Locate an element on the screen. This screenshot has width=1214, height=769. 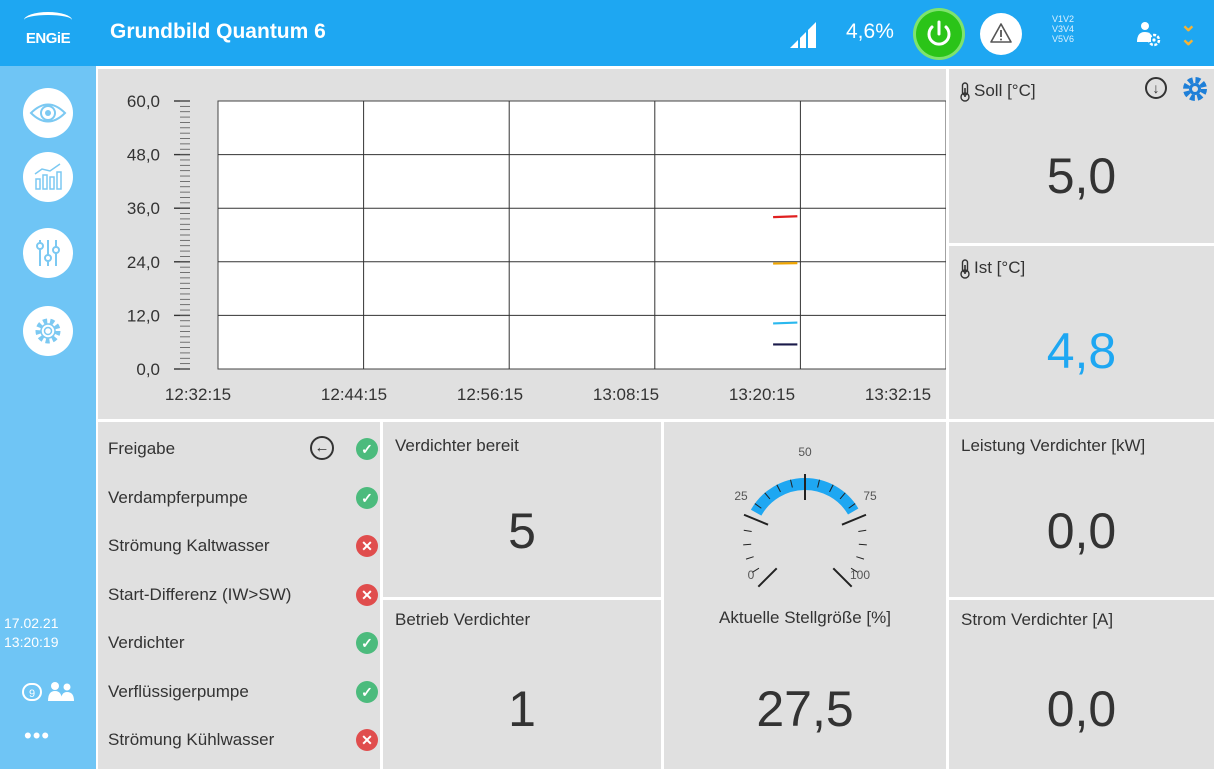
sidebar-item-settings-values is located at coordinates (48, 253).